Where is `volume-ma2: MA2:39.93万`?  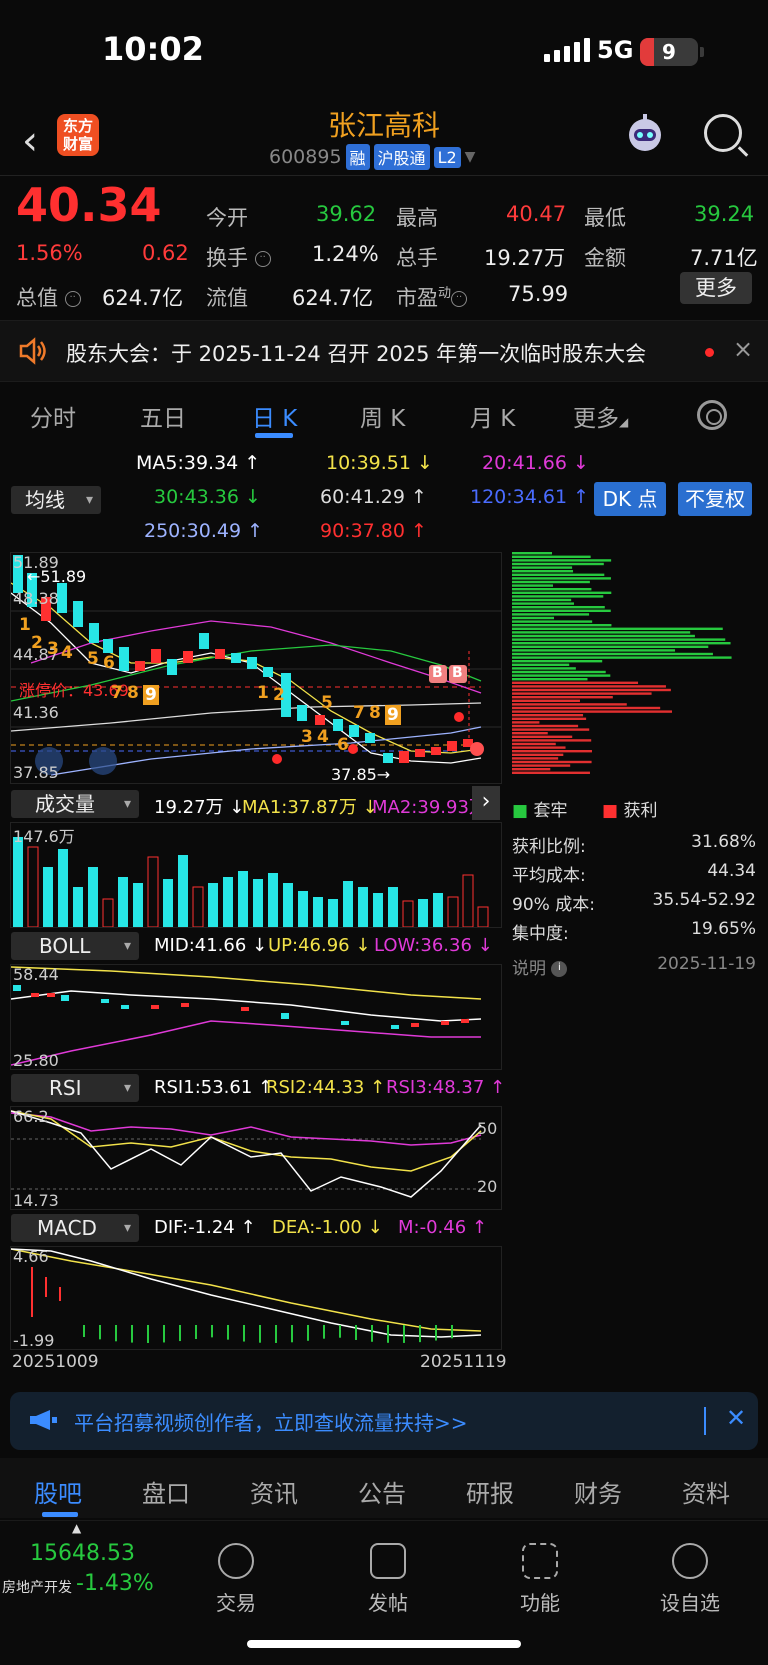
volume-ma2: MA2:39.93万 is located at coordinates (429, 807).